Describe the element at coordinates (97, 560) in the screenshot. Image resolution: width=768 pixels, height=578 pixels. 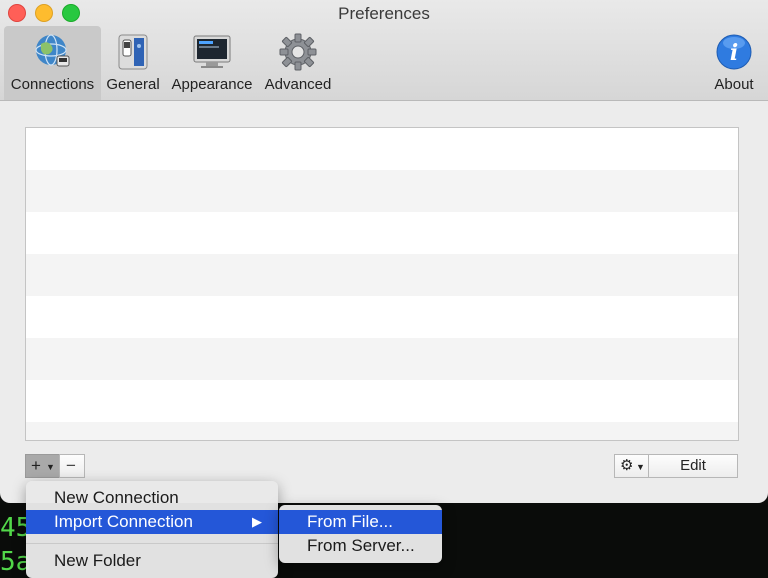
I see `menu-item-label: New Folder` at that location.